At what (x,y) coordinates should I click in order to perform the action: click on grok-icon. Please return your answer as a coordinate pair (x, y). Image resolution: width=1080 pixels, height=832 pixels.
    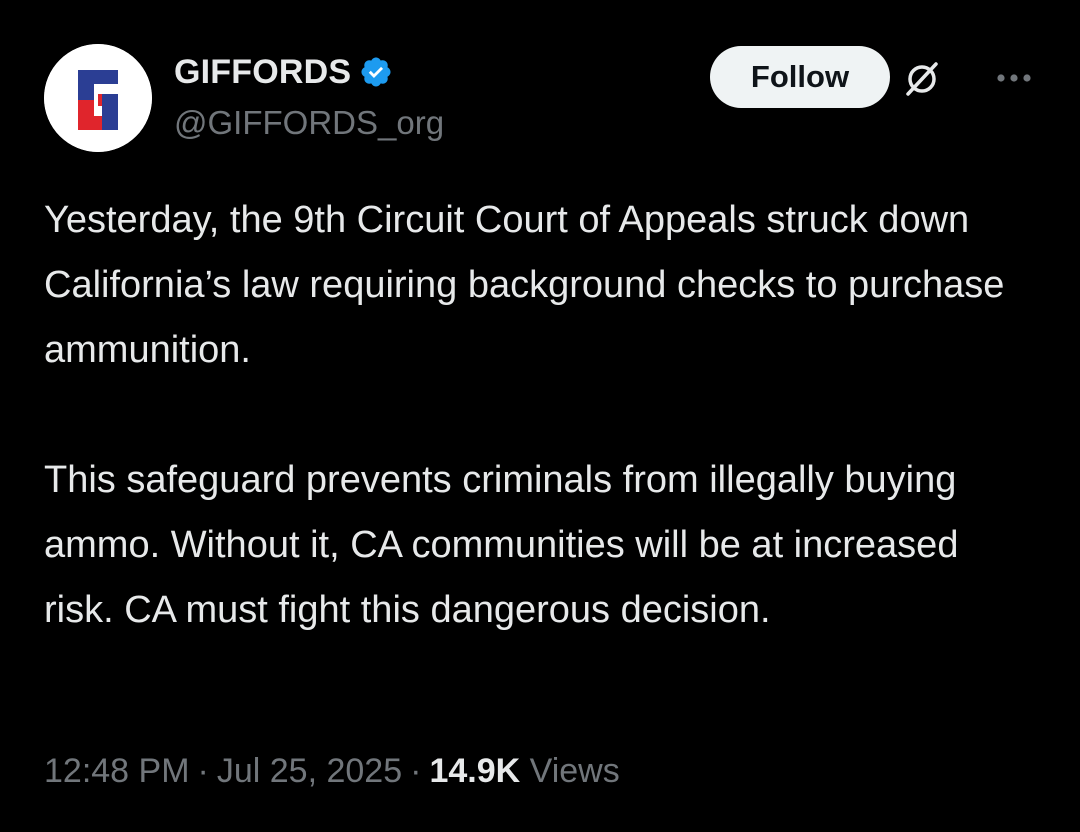
    Looking at the image, I should click on (922, 78).